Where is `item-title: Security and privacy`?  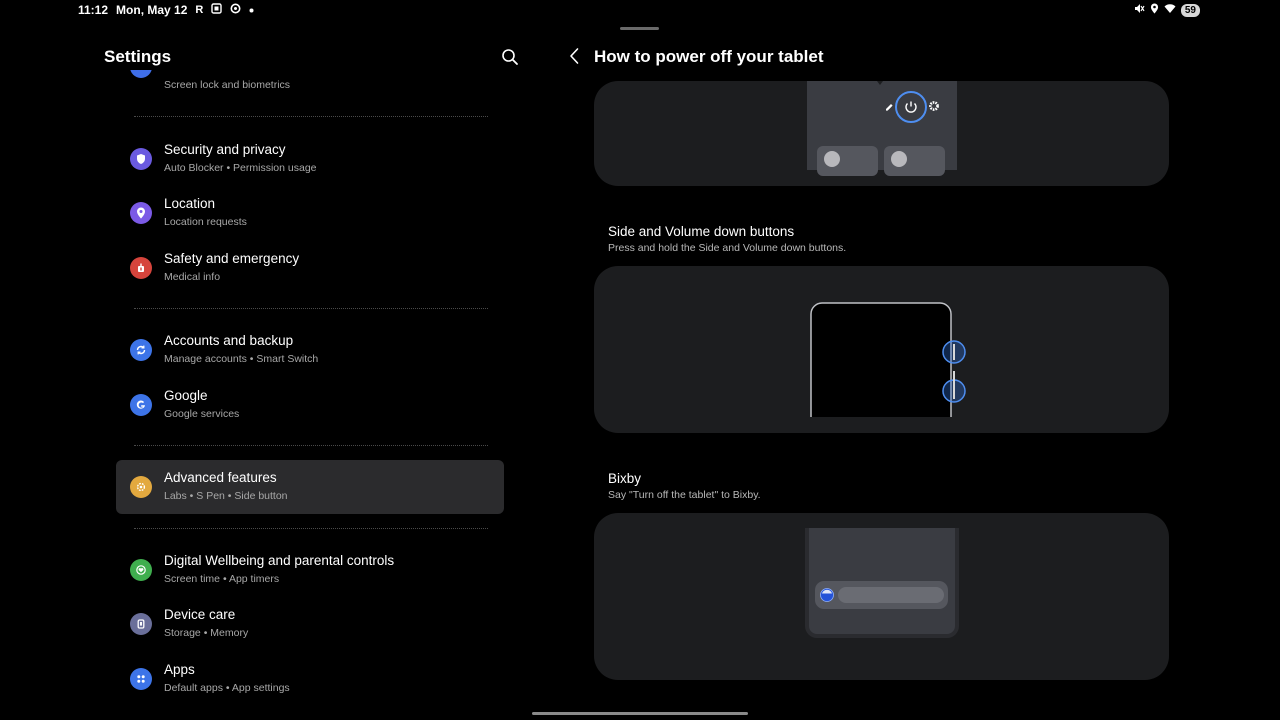
item-title: Security and privacy is located at coordinates (225, 149).